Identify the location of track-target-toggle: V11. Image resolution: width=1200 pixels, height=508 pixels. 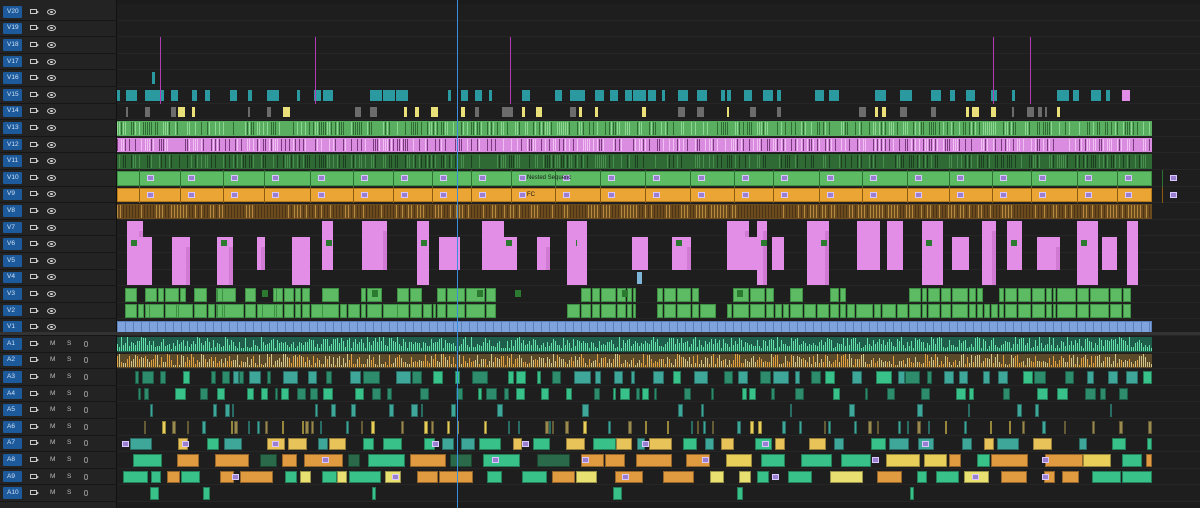
(12, 161).